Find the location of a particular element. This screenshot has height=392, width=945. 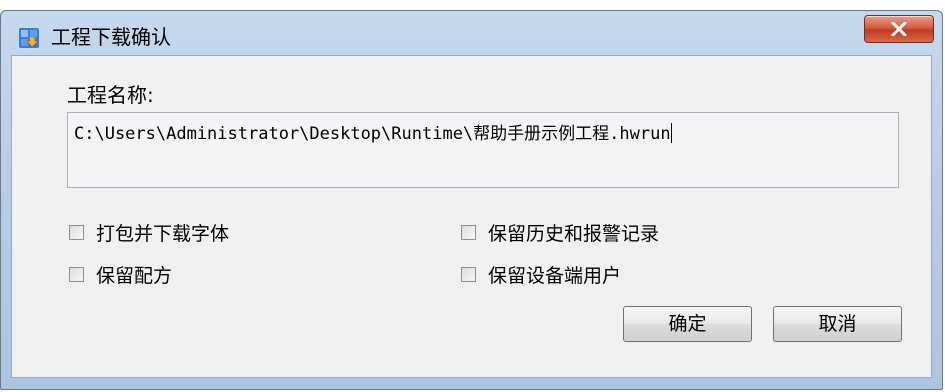

close-icon is located at coordinates (899, 29).